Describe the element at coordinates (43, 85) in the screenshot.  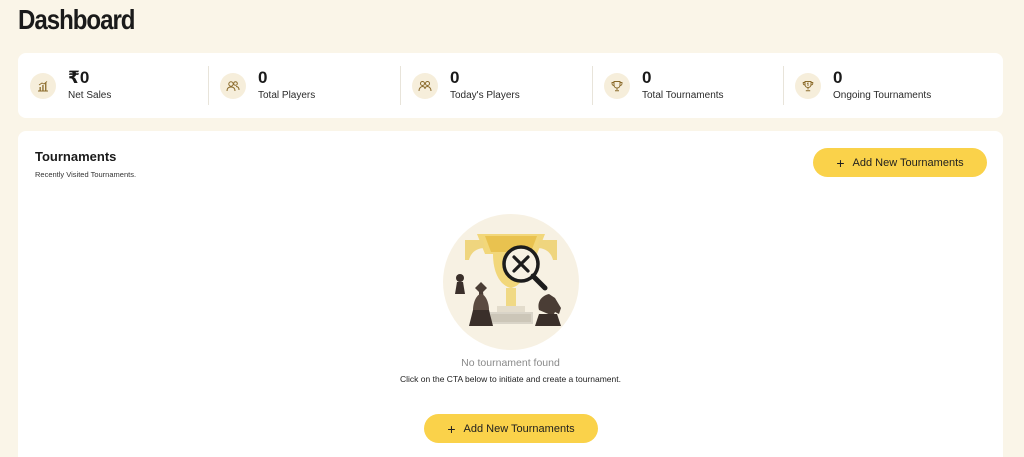
I see `chart-icon` at that location.